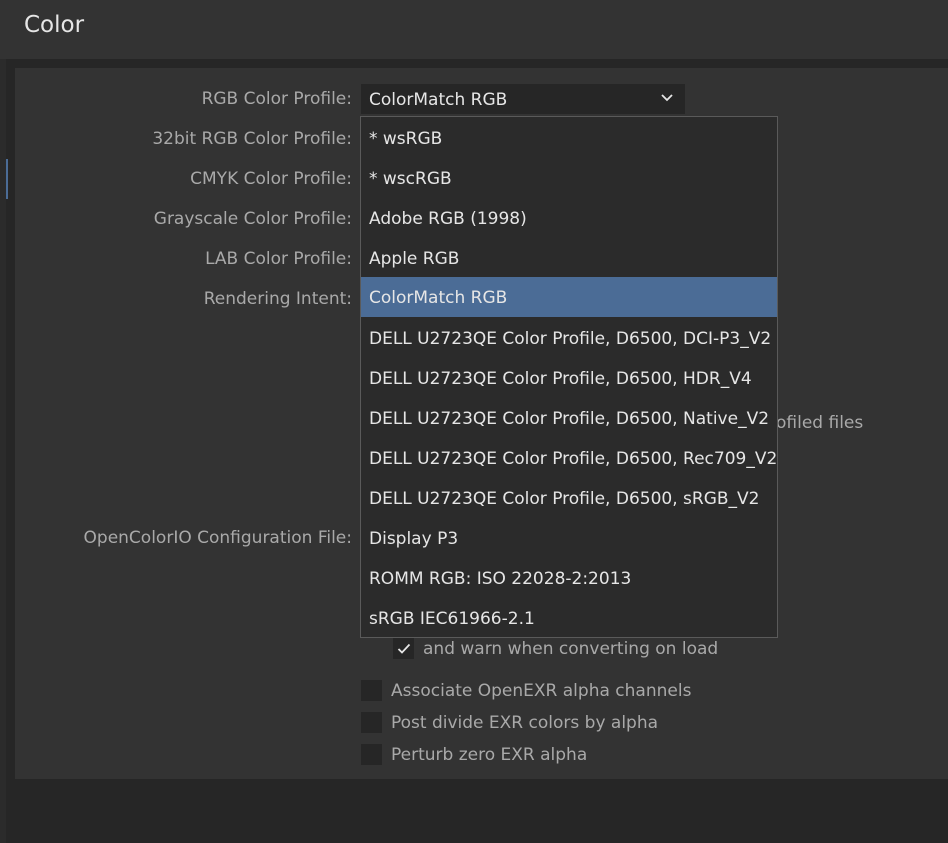 This screenshot has height=843, width=948. I want to click on dropdown-option: sRGB IEC61966-2.1, so click(569, 618).